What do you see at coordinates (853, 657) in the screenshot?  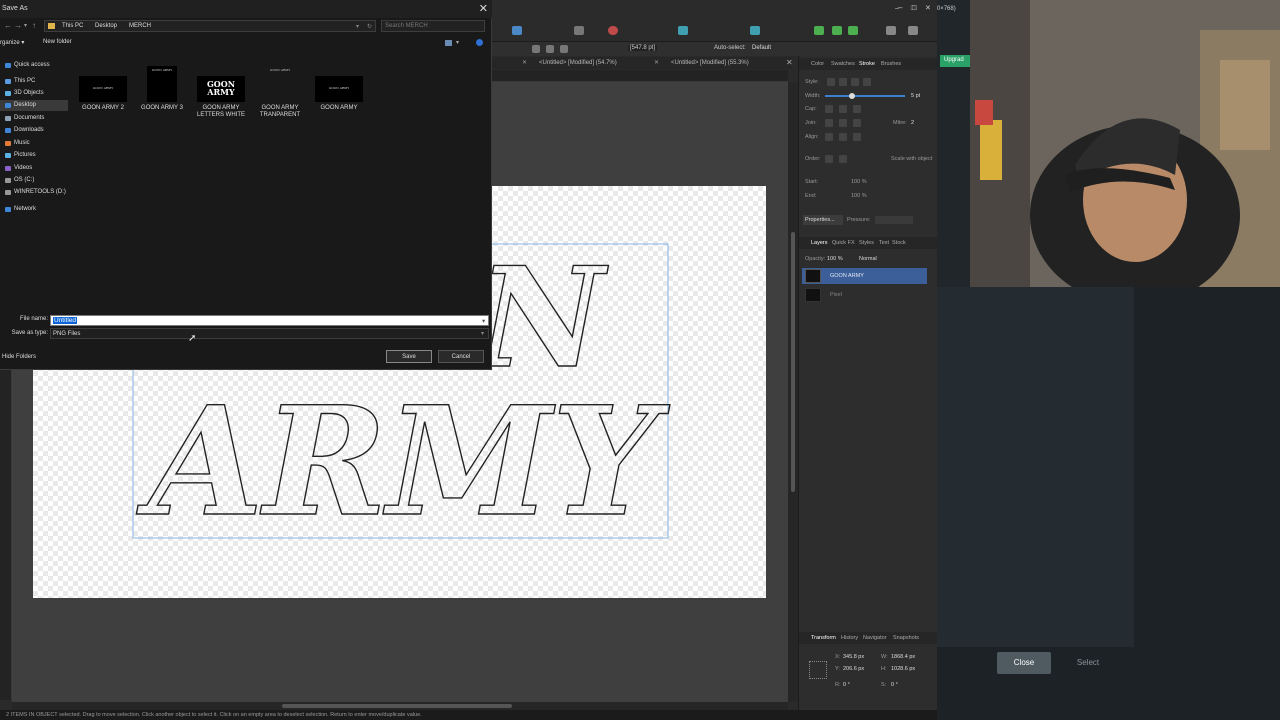 I see `x-value: 345.8 px` at bounding box center [853, 657].